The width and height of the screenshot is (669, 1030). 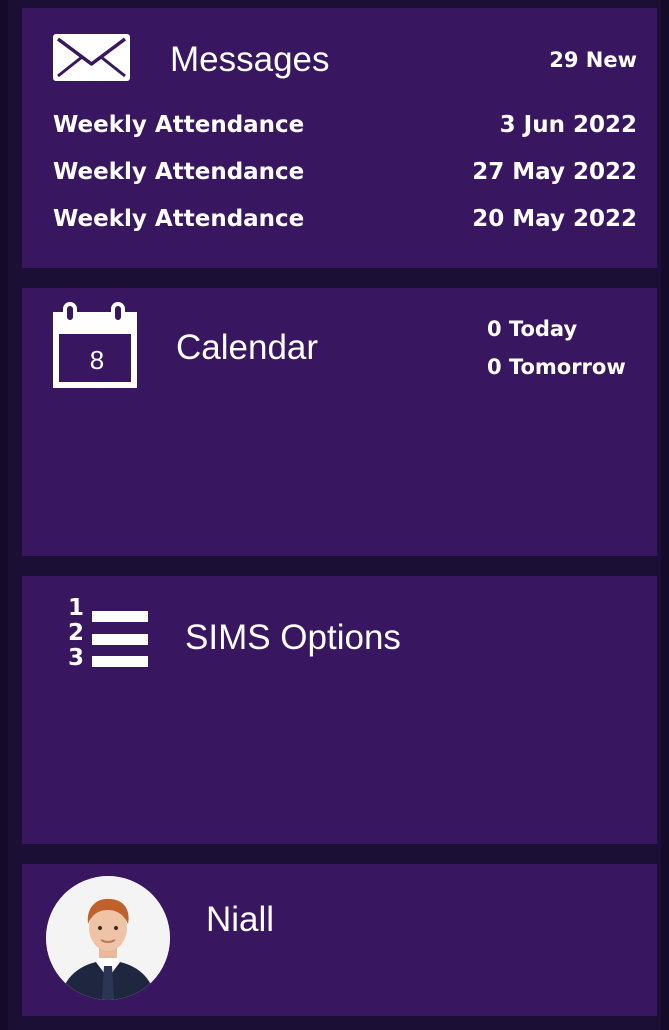 I want to click on student-name: Niall, so click(x=240, y=919).